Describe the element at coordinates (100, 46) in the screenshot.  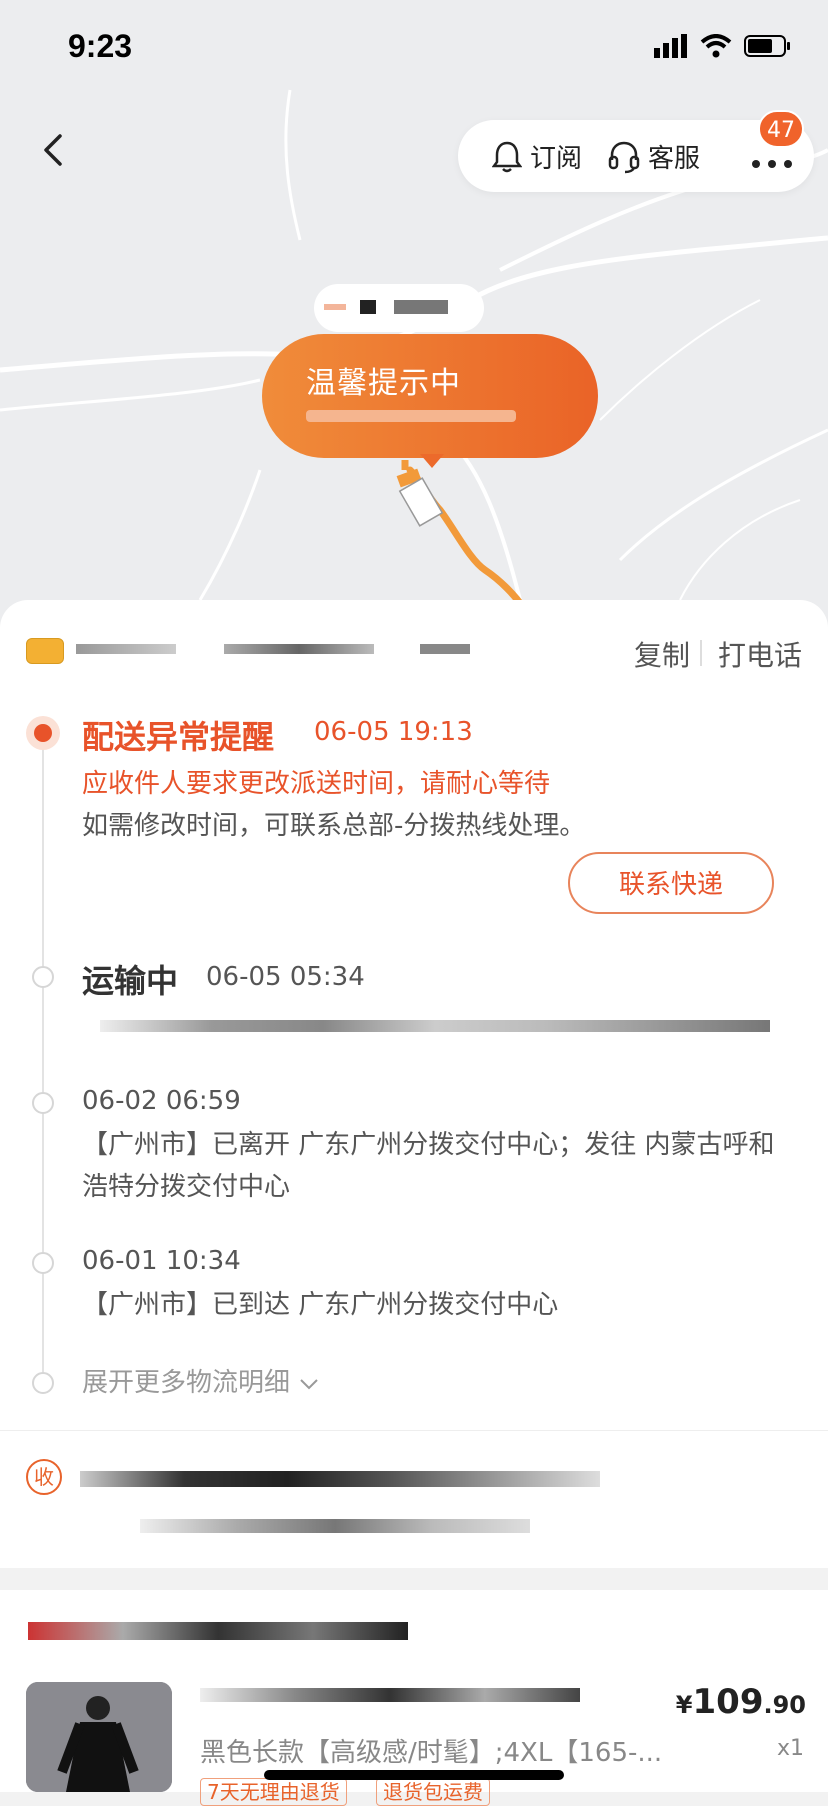
I see `status-time: 9:23` at that location.